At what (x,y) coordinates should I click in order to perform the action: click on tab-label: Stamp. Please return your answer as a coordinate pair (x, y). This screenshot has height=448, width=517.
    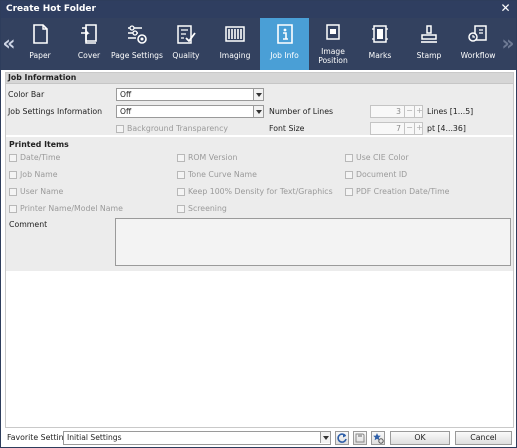
    Looking at the image, I should click on (429, 55).